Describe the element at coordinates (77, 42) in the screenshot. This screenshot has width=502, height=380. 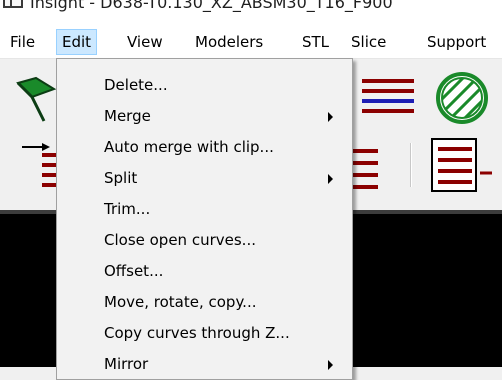
I see `menu-edit: Edit` at that location.